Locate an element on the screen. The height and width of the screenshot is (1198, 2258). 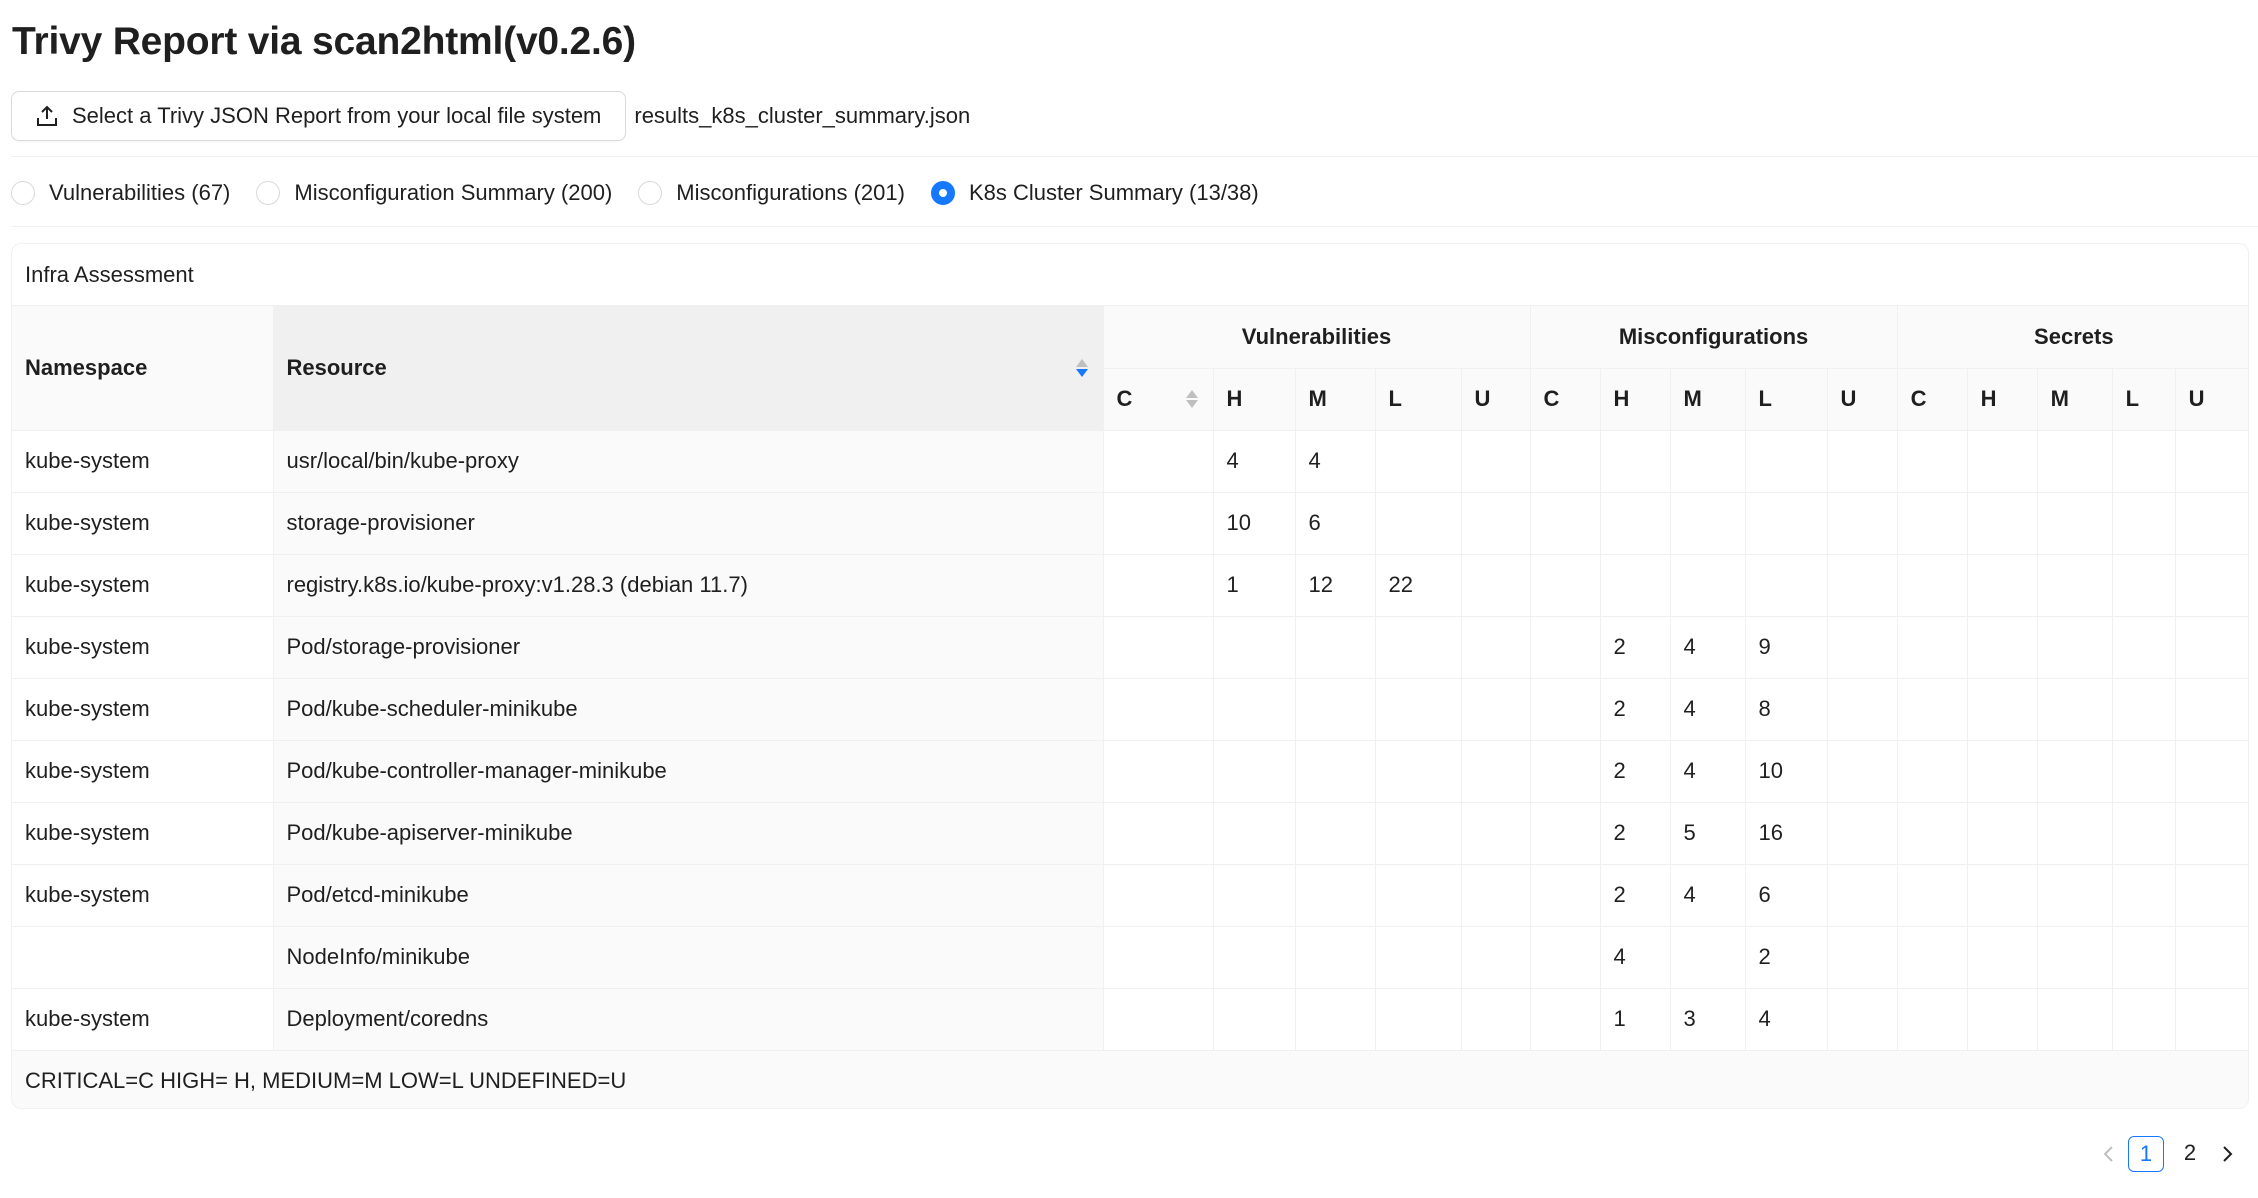
cell-count: 2 is located at coordinates (1635, 895).